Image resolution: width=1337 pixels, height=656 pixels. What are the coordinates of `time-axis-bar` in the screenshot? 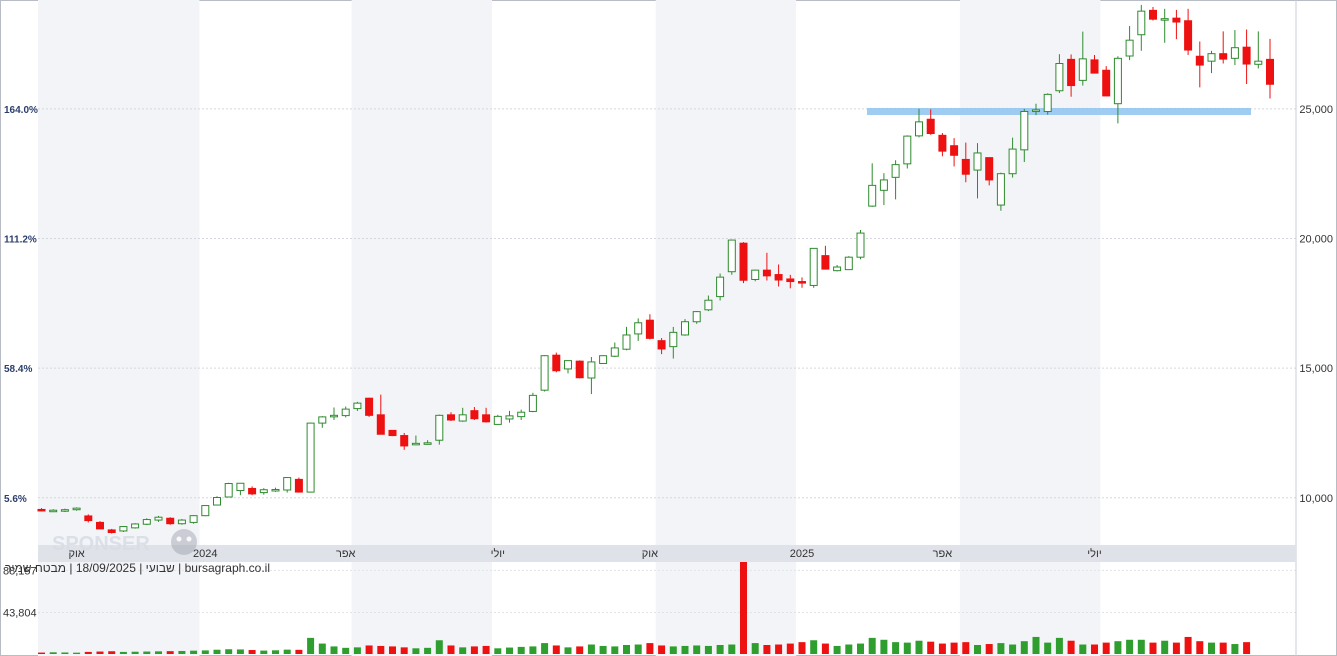 It's located at (667, 553).